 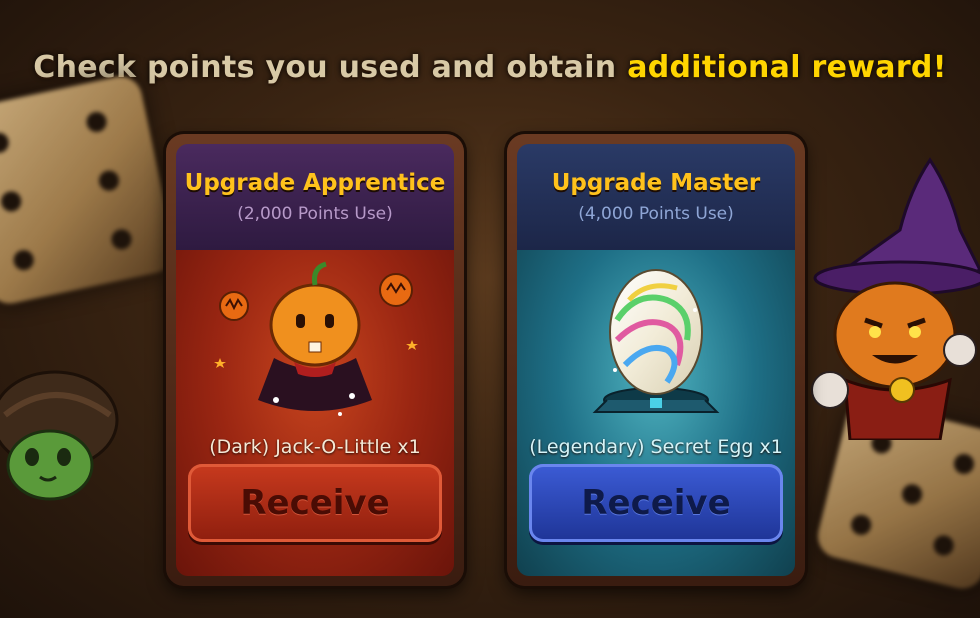 I want to click on mushroom-character-icon, so click(x=59, y=435).